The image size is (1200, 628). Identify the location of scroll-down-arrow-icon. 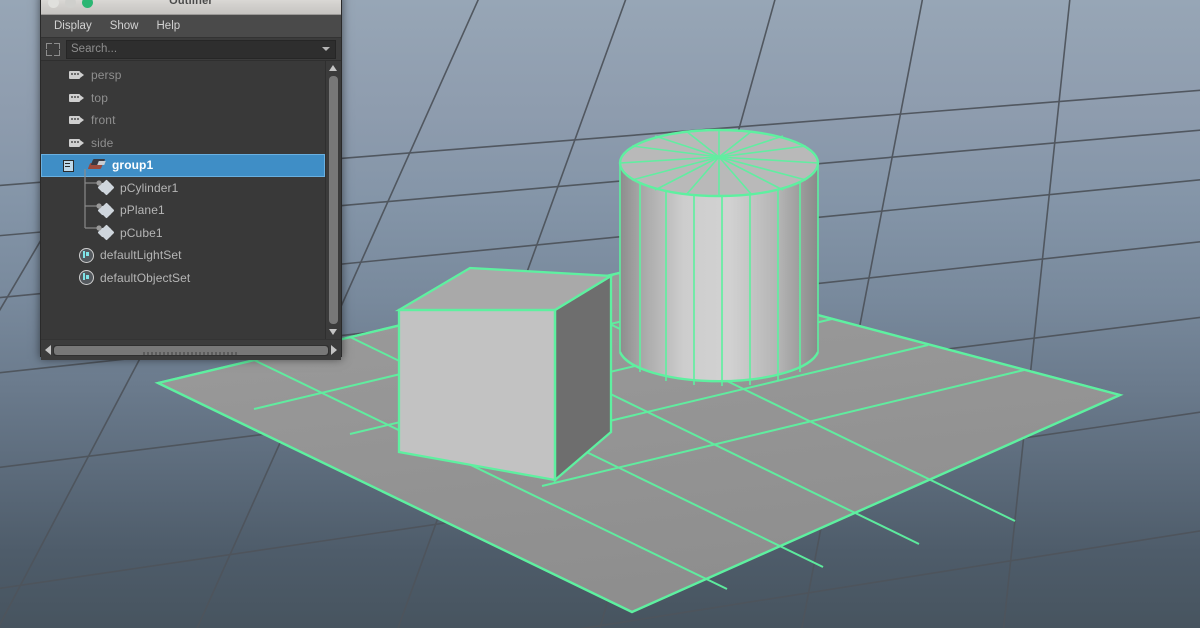
(333, 332).